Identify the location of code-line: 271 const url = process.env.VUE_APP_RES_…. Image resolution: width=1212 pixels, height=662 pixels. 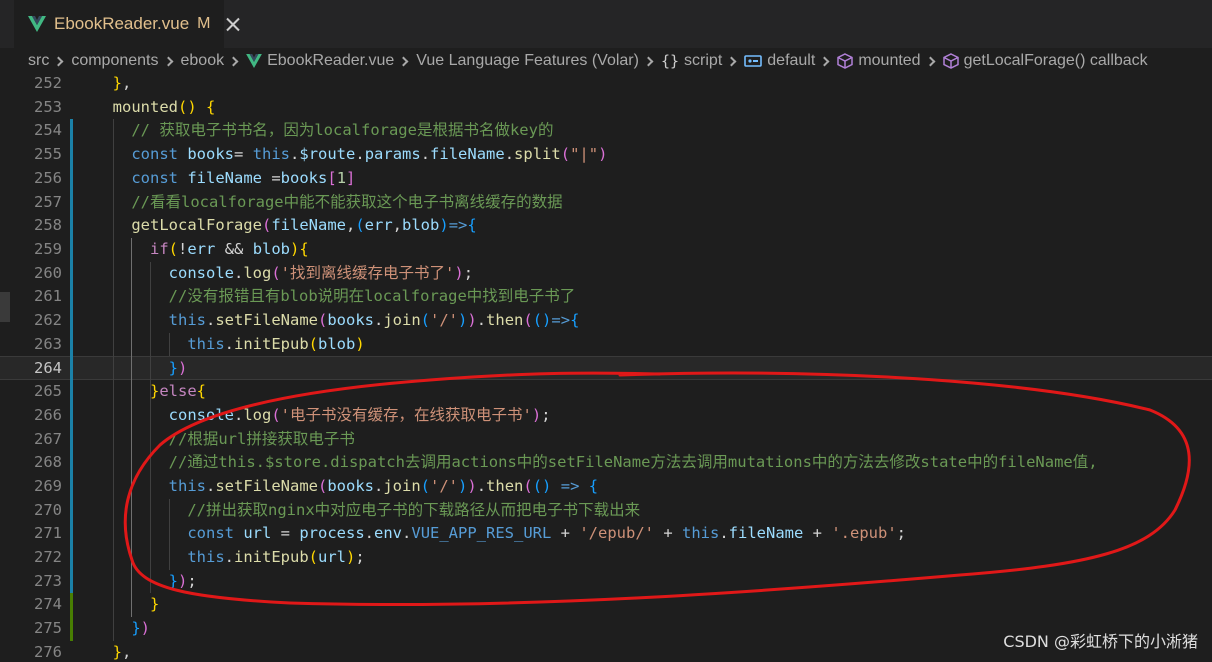
(606, 534).